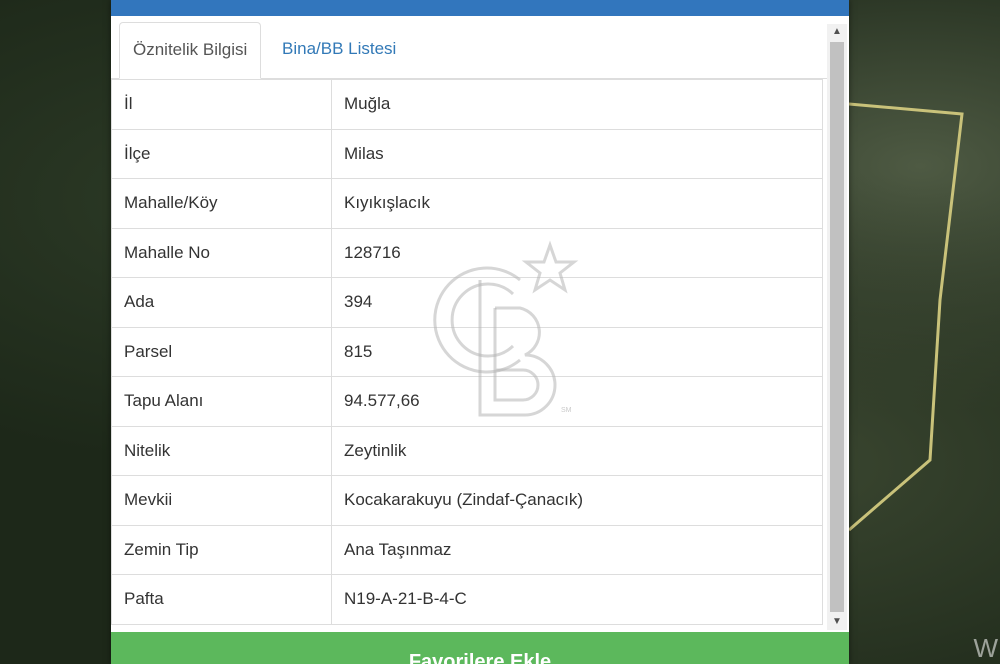 Image resolution: width=1000 pixels, height=664 pixels. I want to click on scroll-up-arrow-icon: ▲, so click(837, 32).